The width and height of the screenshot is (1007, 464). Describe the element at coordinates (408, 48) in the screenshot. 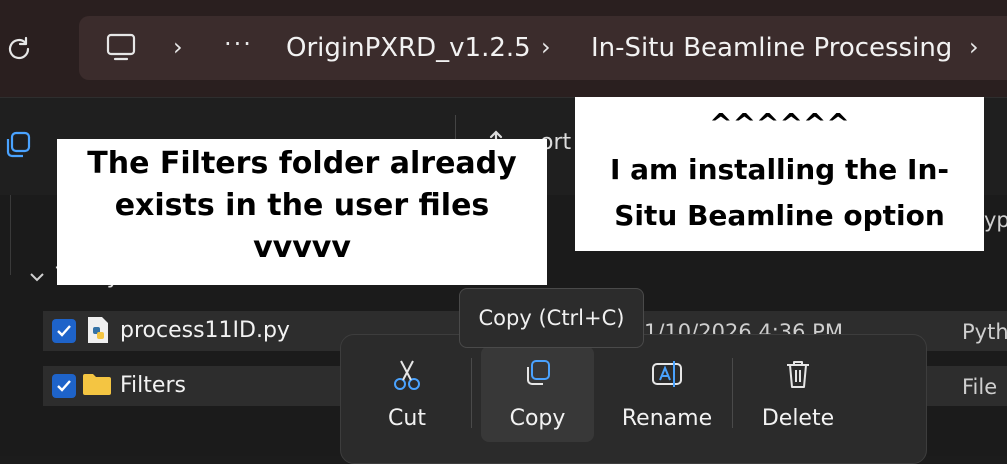

I see `breadcrumb-item-originpxrd: OriginPXRD_v1.2.5` at that location.